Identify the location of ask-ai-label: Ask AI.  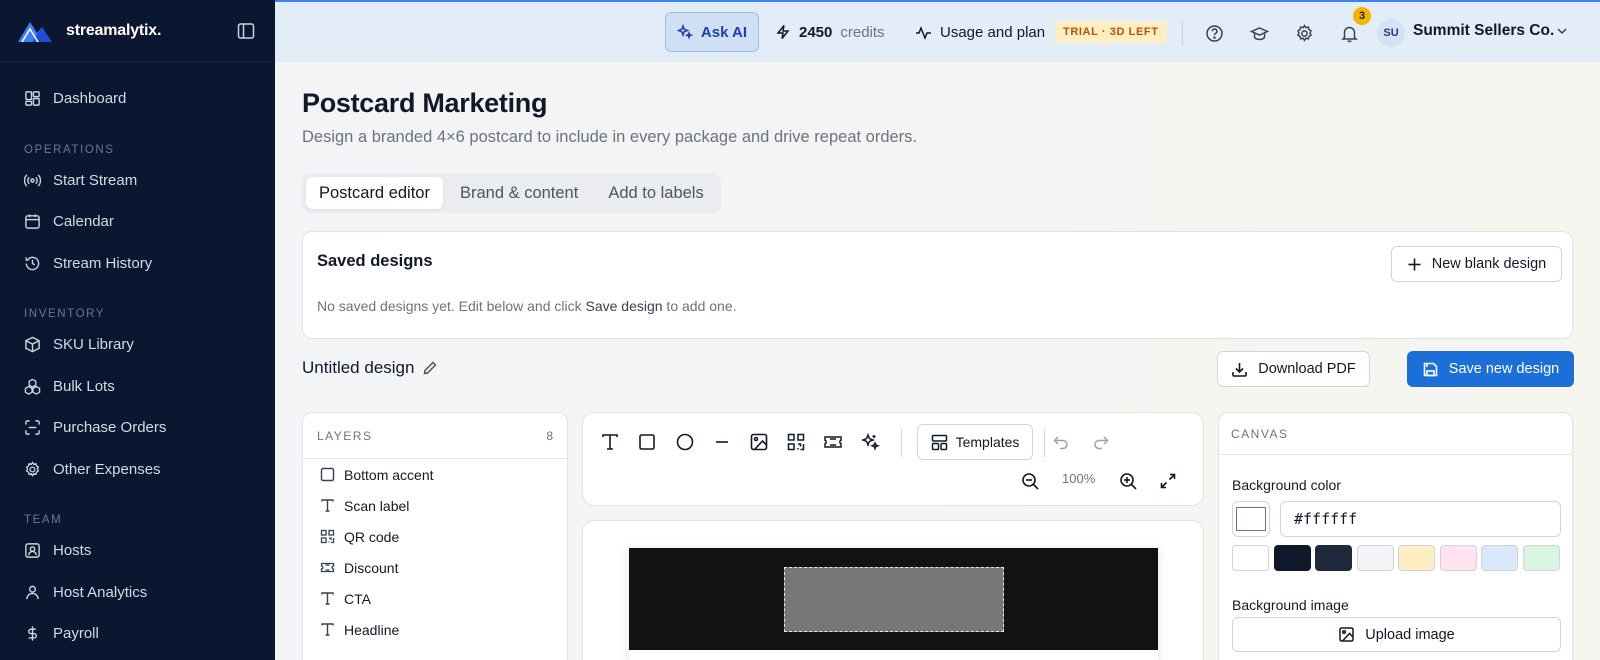
(724, 32).